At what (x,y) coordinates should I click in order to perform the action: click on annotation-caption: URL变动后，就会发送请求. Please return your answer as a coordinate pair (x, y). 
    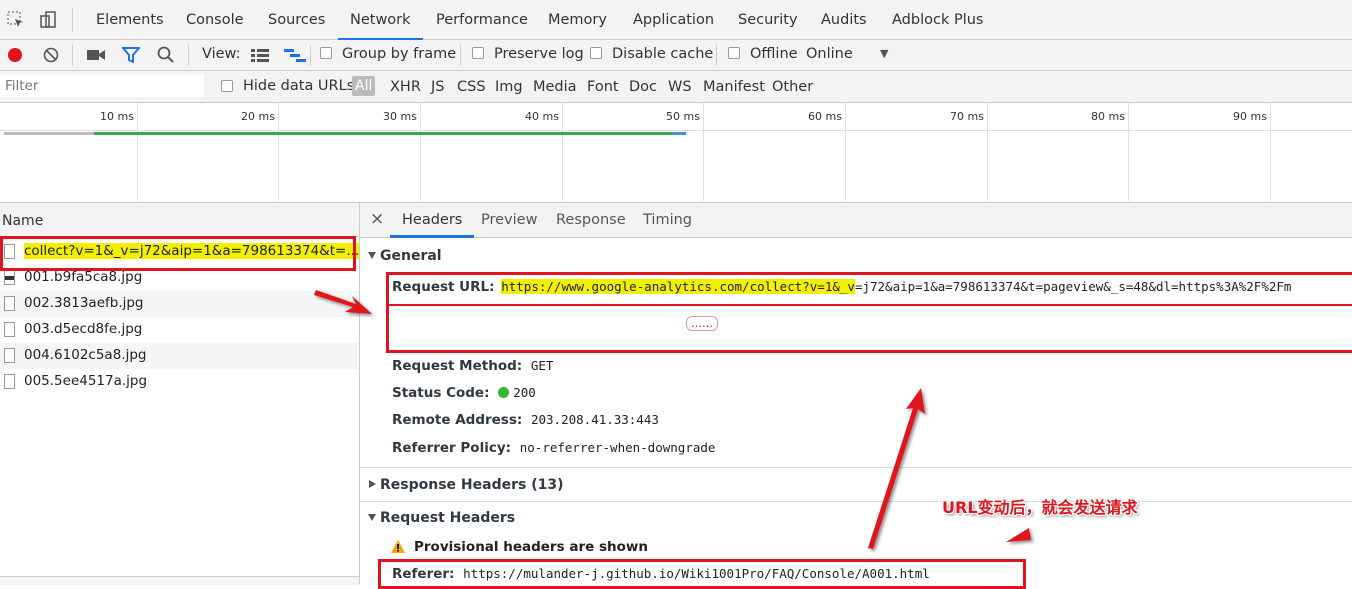
    Looking at the image, I should click on (1040, 507).